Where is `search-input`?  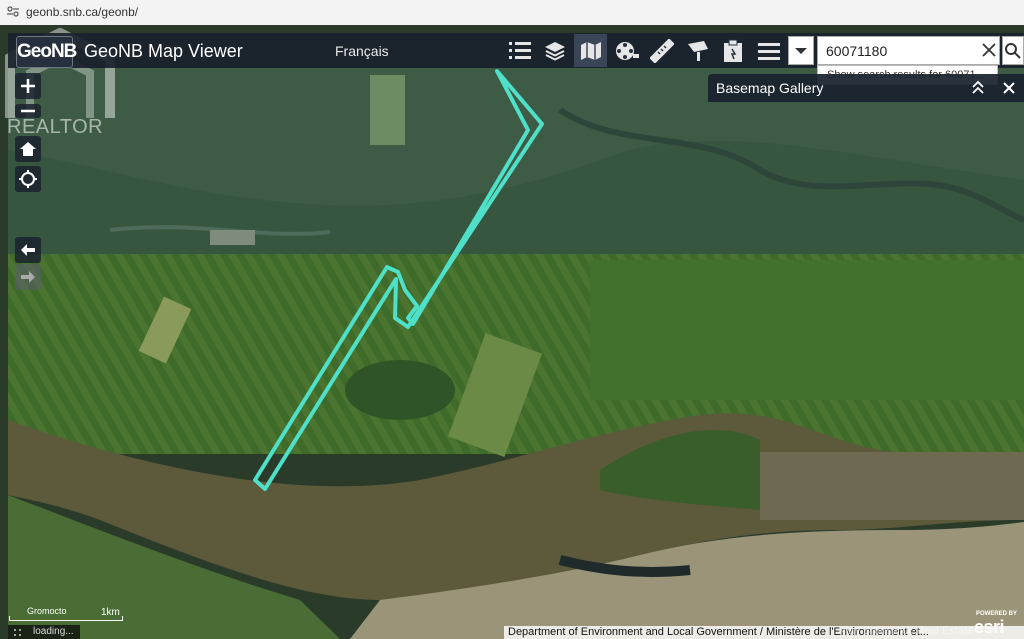 search-input is located at coordinates (901, 50).